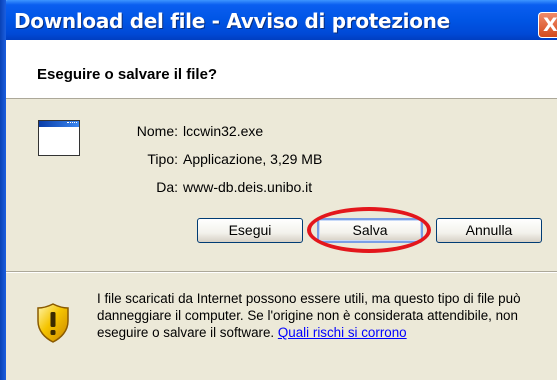  What do you see at coordinates (369, 230) in the screenshot?
I see `save-highlight-ellipse` at bounding box center [369, 230].